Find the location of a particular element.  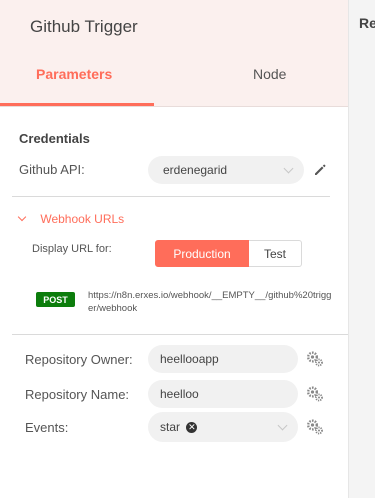

credentials-heading: Credentials is located at coordinates (54, 138).